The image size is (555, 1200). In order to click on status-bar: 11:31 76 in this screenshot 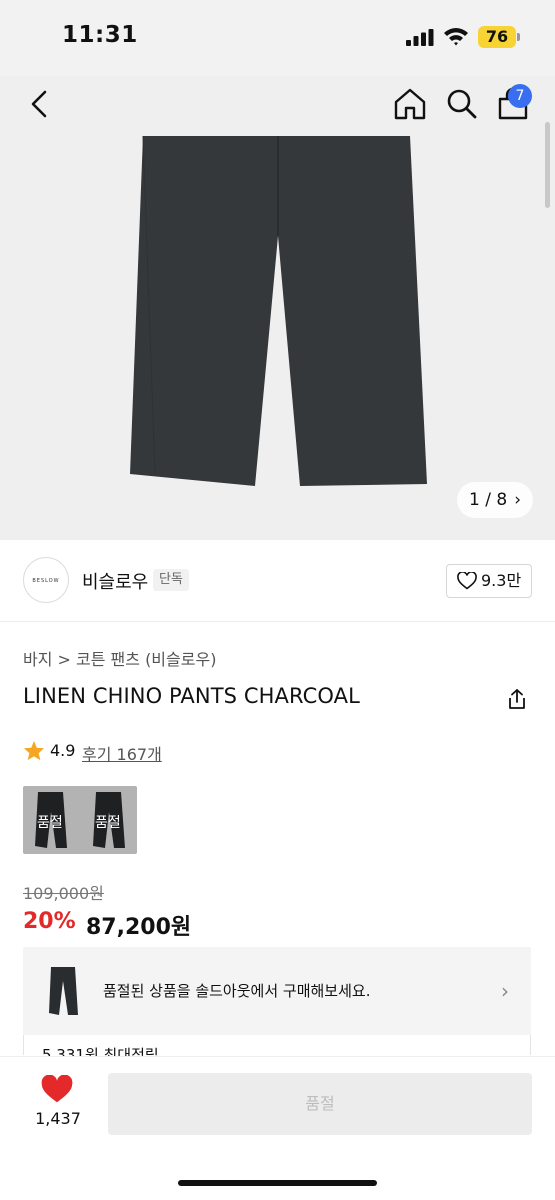, I will do `click(277, 38)`.